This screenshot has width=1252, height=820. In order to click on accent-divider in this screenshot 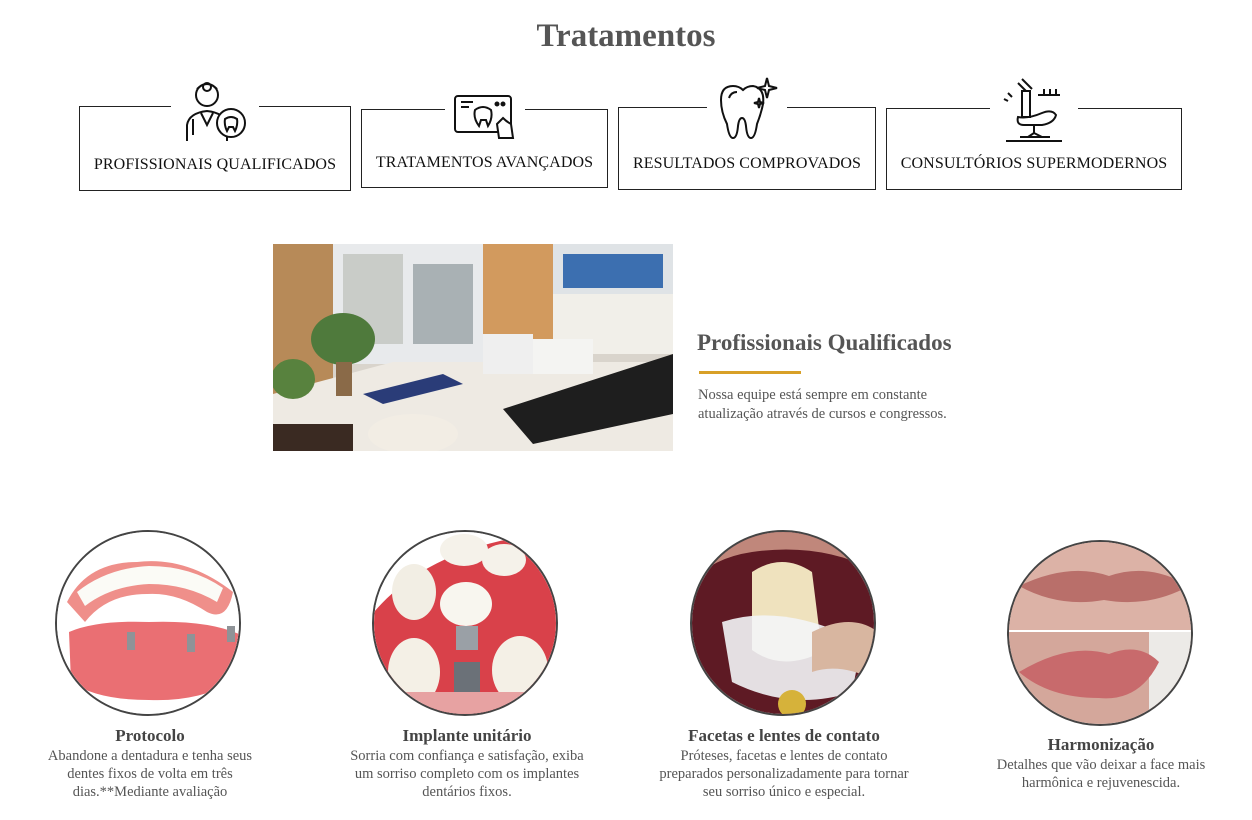, I will do `click(750, 372)`.